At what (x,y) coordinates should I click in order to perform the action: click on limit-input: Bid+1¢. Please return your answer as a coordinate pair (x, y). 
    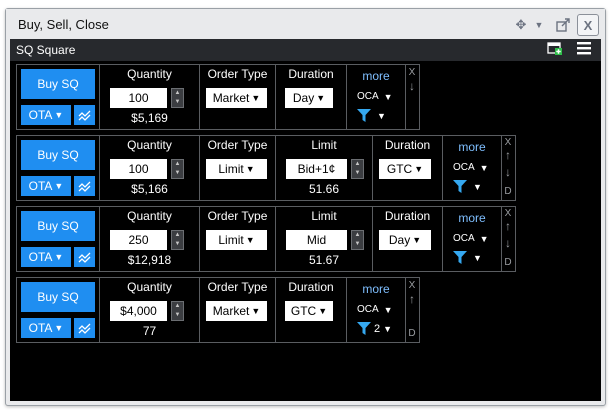
    Looking at the image, I should click on (316, 169).